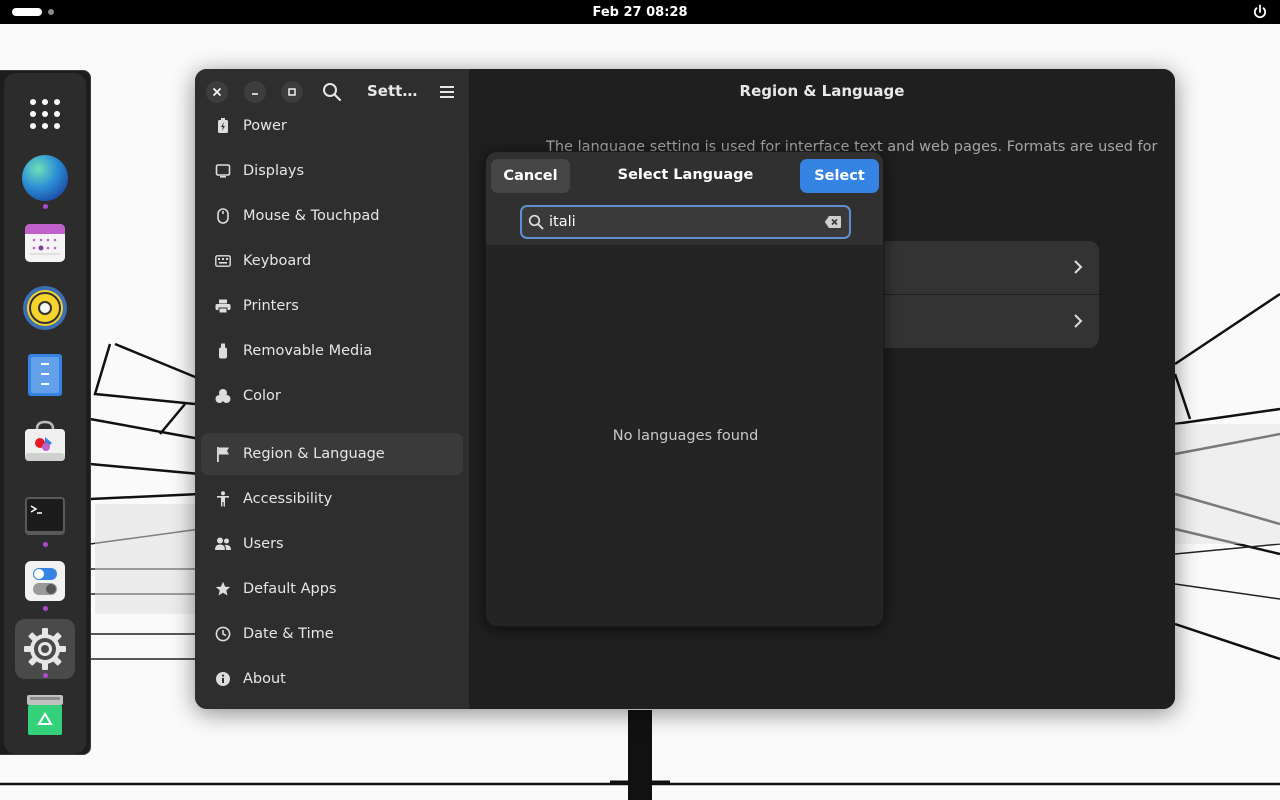 Image resolution: width=1280 pixels, height=800 pixels. What do you see at coordinates (223, 454) in the screenshot?
I see `flag-icon` at bounding box center [223, 454].